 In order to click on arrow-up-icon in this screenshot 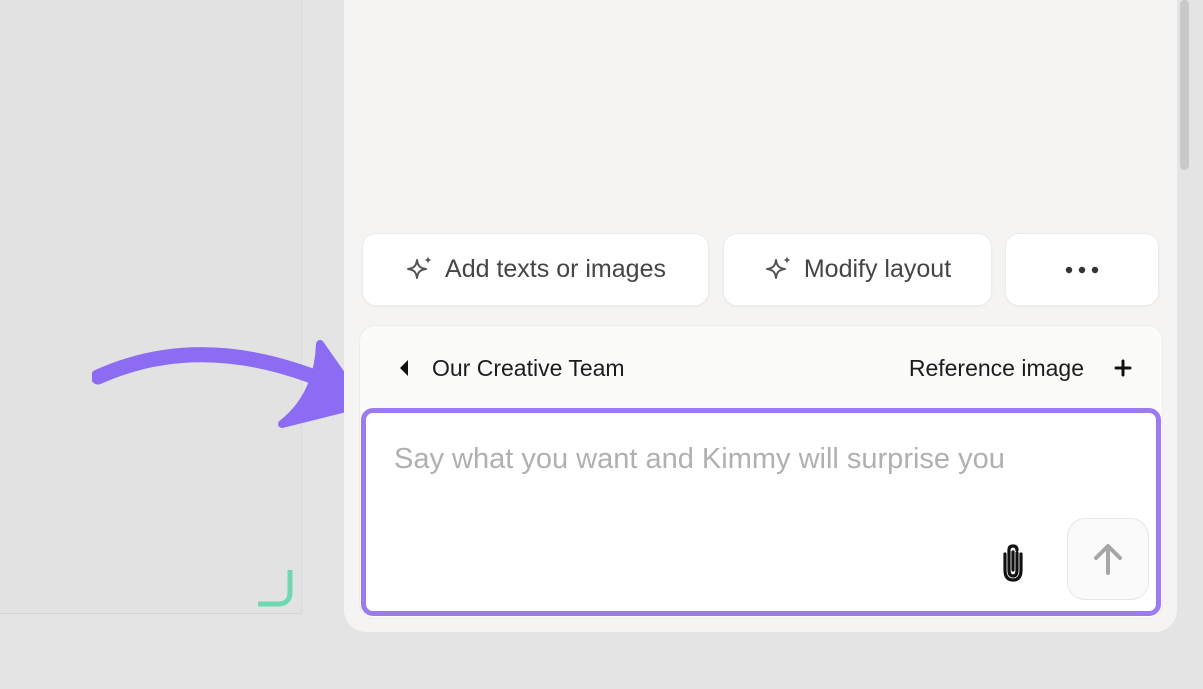, I will do `click(1108, 559)`.